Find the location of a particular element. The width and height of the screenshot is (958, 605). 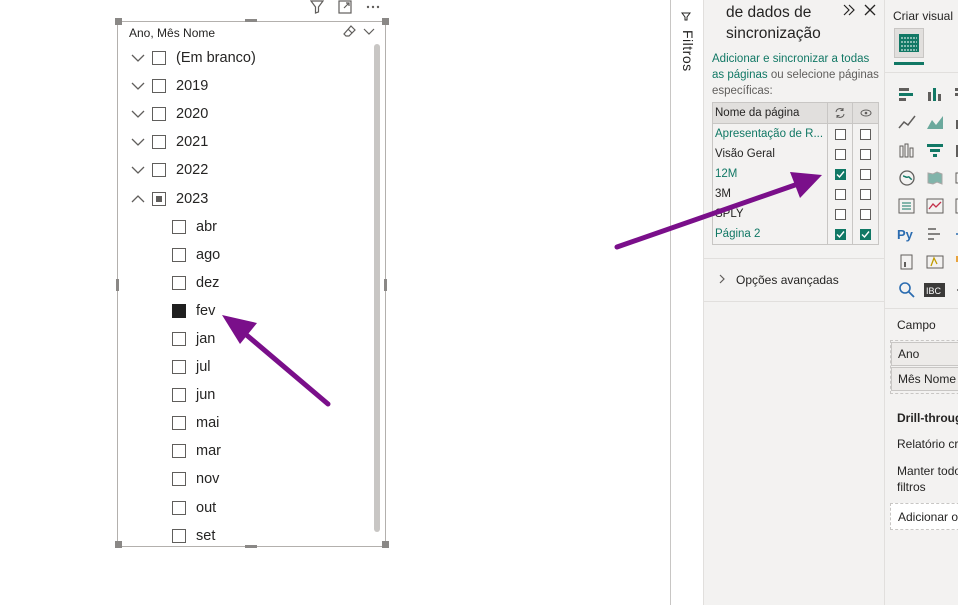

slicer-month-label: mai is located at coordinates (207, 423).